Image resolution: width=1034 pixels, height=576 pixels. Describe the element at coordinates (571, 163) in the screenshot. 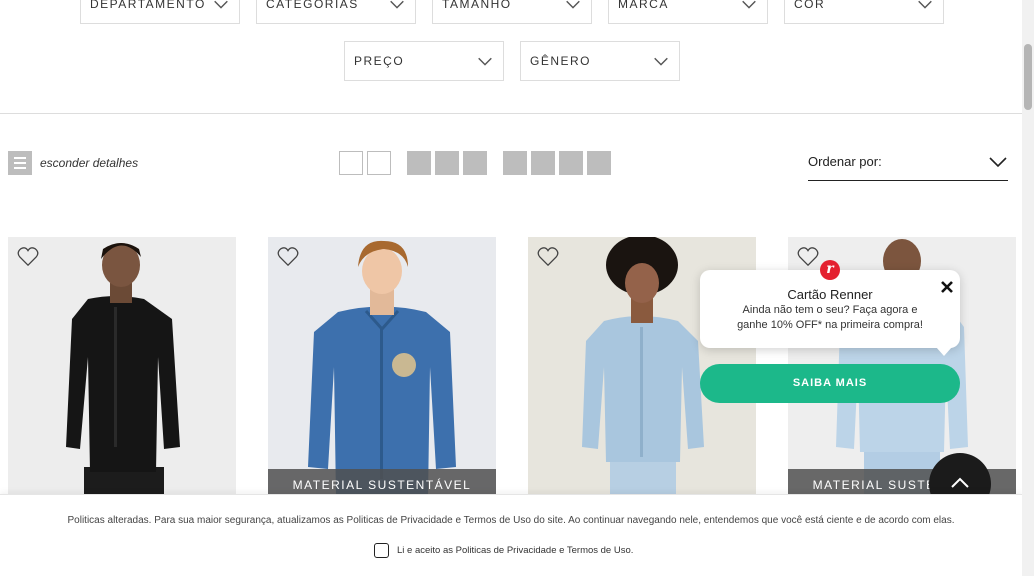

I see `view-4-columns-button-c` at that location.